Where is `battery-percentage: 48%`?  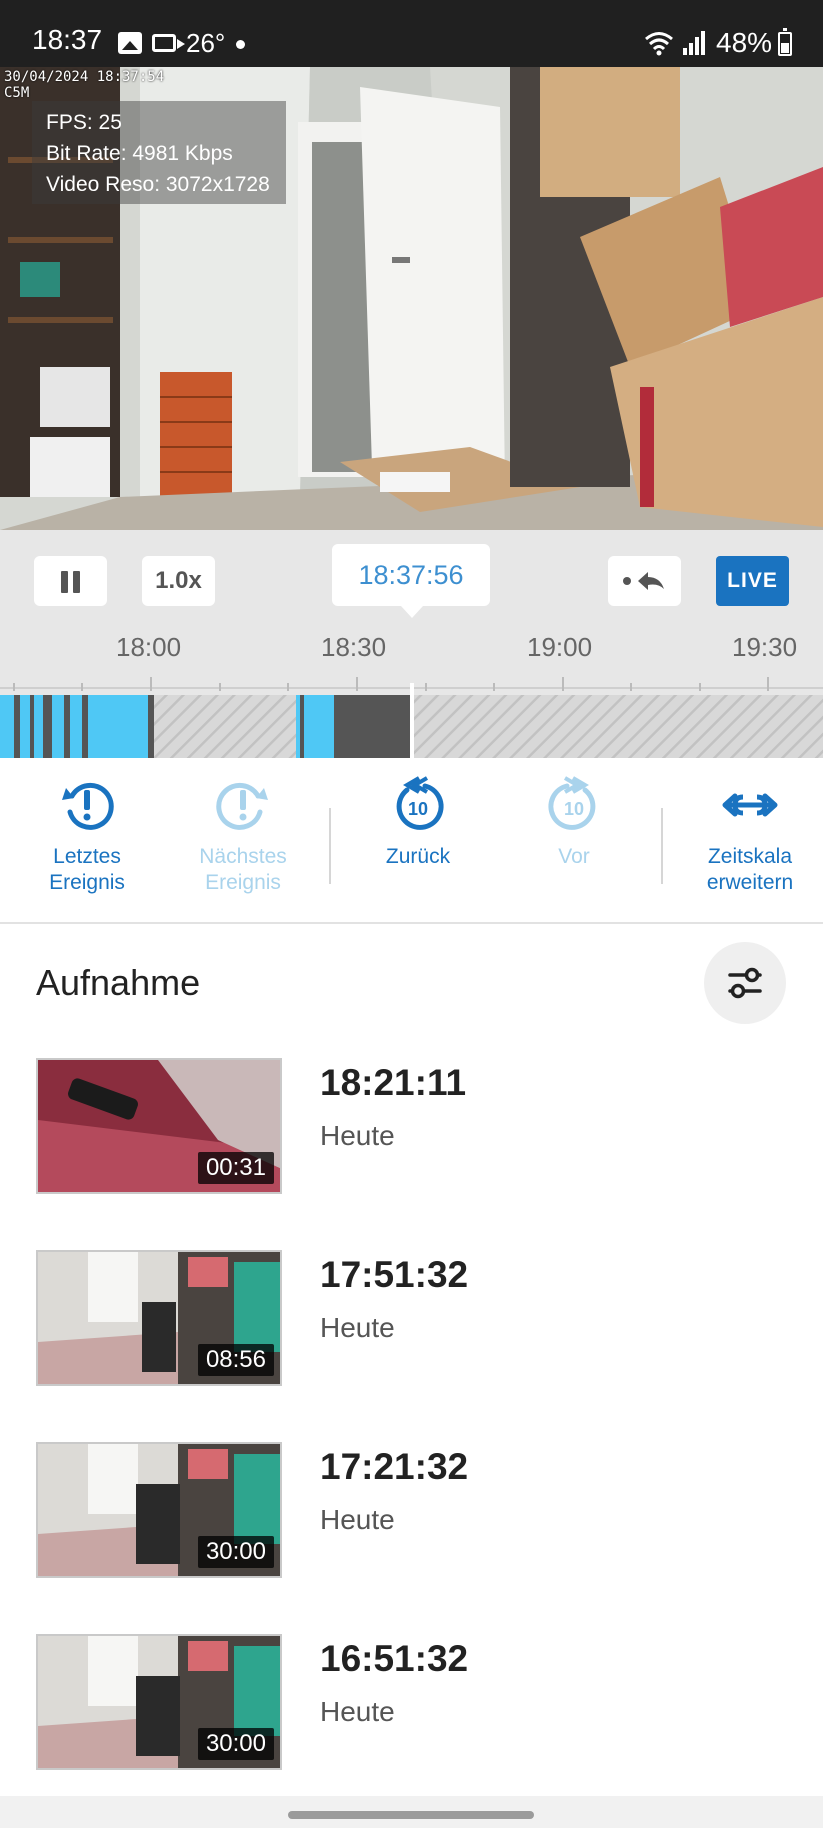 battery-percentage: 48% is located at coordinates (744, 42).